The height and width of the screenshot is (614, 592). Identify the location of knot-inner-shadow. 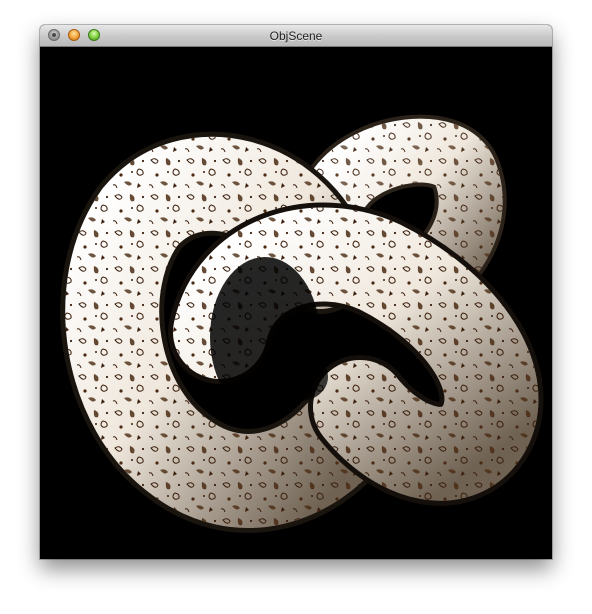
(300, 377).